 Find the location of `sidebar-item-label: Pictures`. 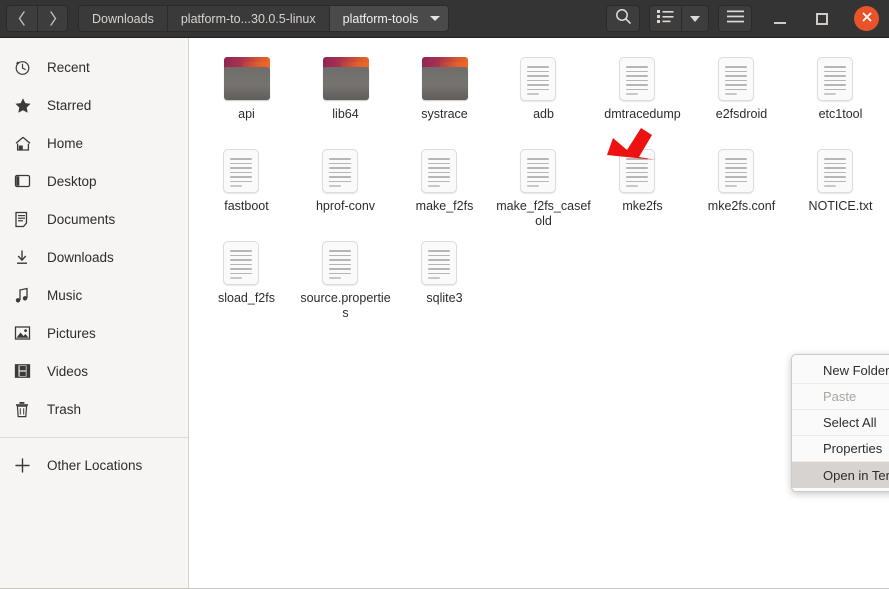

sidebar-item-label: Pictures is located at coordinates (71, 333).